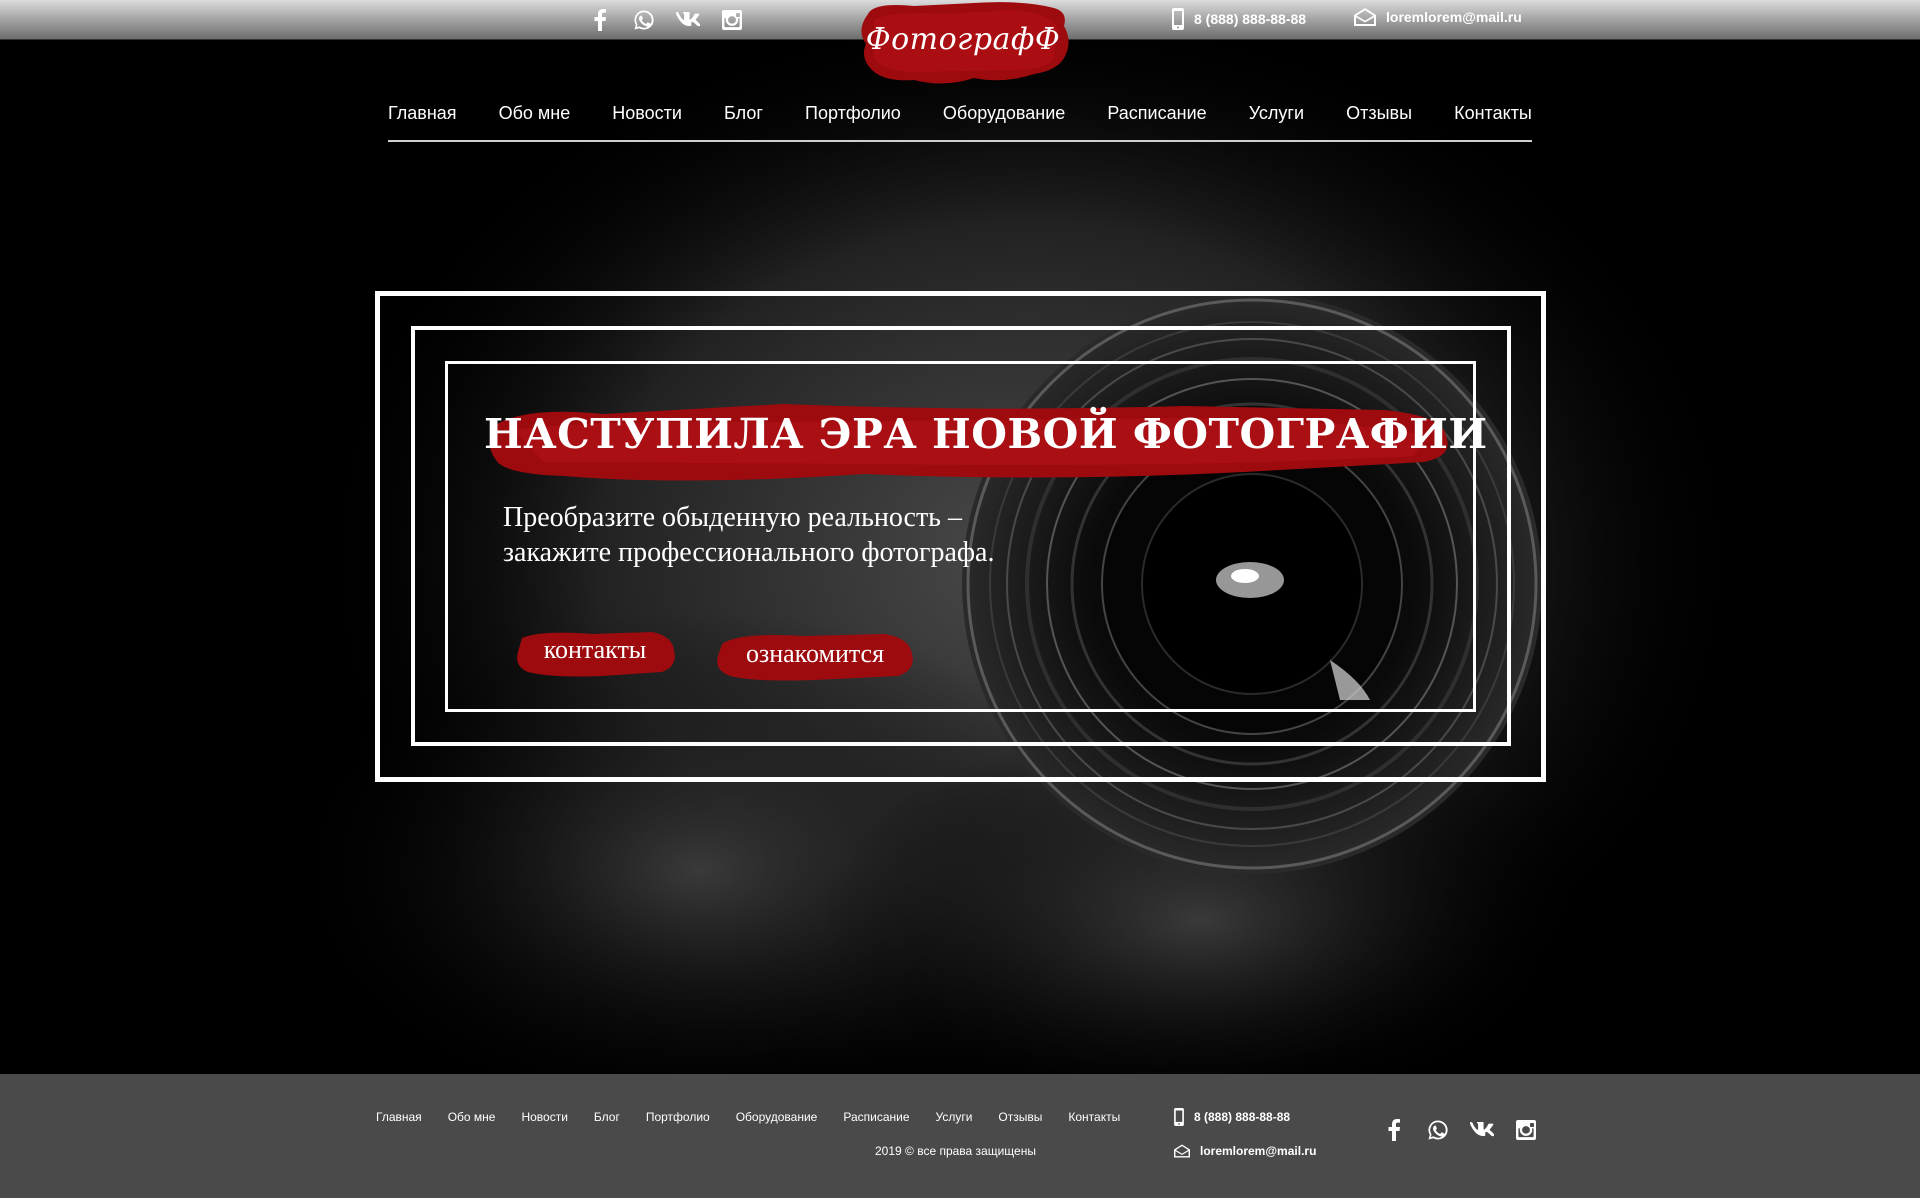 Image resolution: width=1920 pixels, height=1198 pixels. I want to click on footer-nav-item: Новости, so click(544, 1117).